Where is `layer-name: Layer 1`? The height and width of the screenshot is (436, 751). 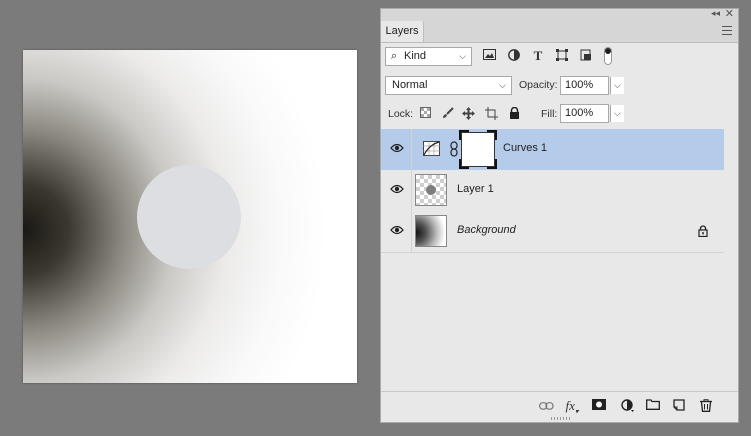 layer-name: Layer 1 is located at coordinates (475, 189).